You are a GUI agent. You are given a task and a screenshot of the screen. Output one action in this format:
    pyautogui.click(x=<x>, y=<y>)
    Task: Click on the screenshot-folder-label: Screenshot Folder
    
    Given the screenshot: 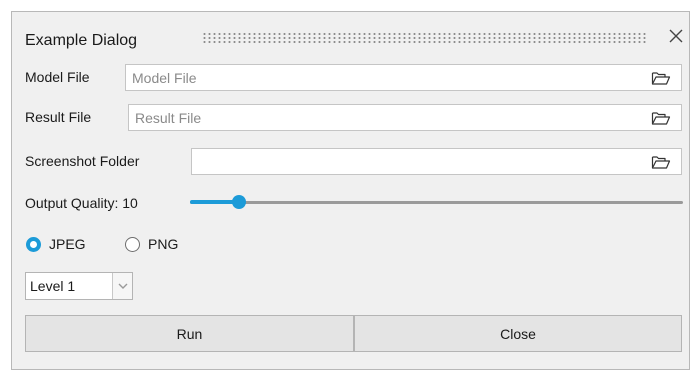 What is the action you would take?
    pyautogui.click(x=82, y=161)
    